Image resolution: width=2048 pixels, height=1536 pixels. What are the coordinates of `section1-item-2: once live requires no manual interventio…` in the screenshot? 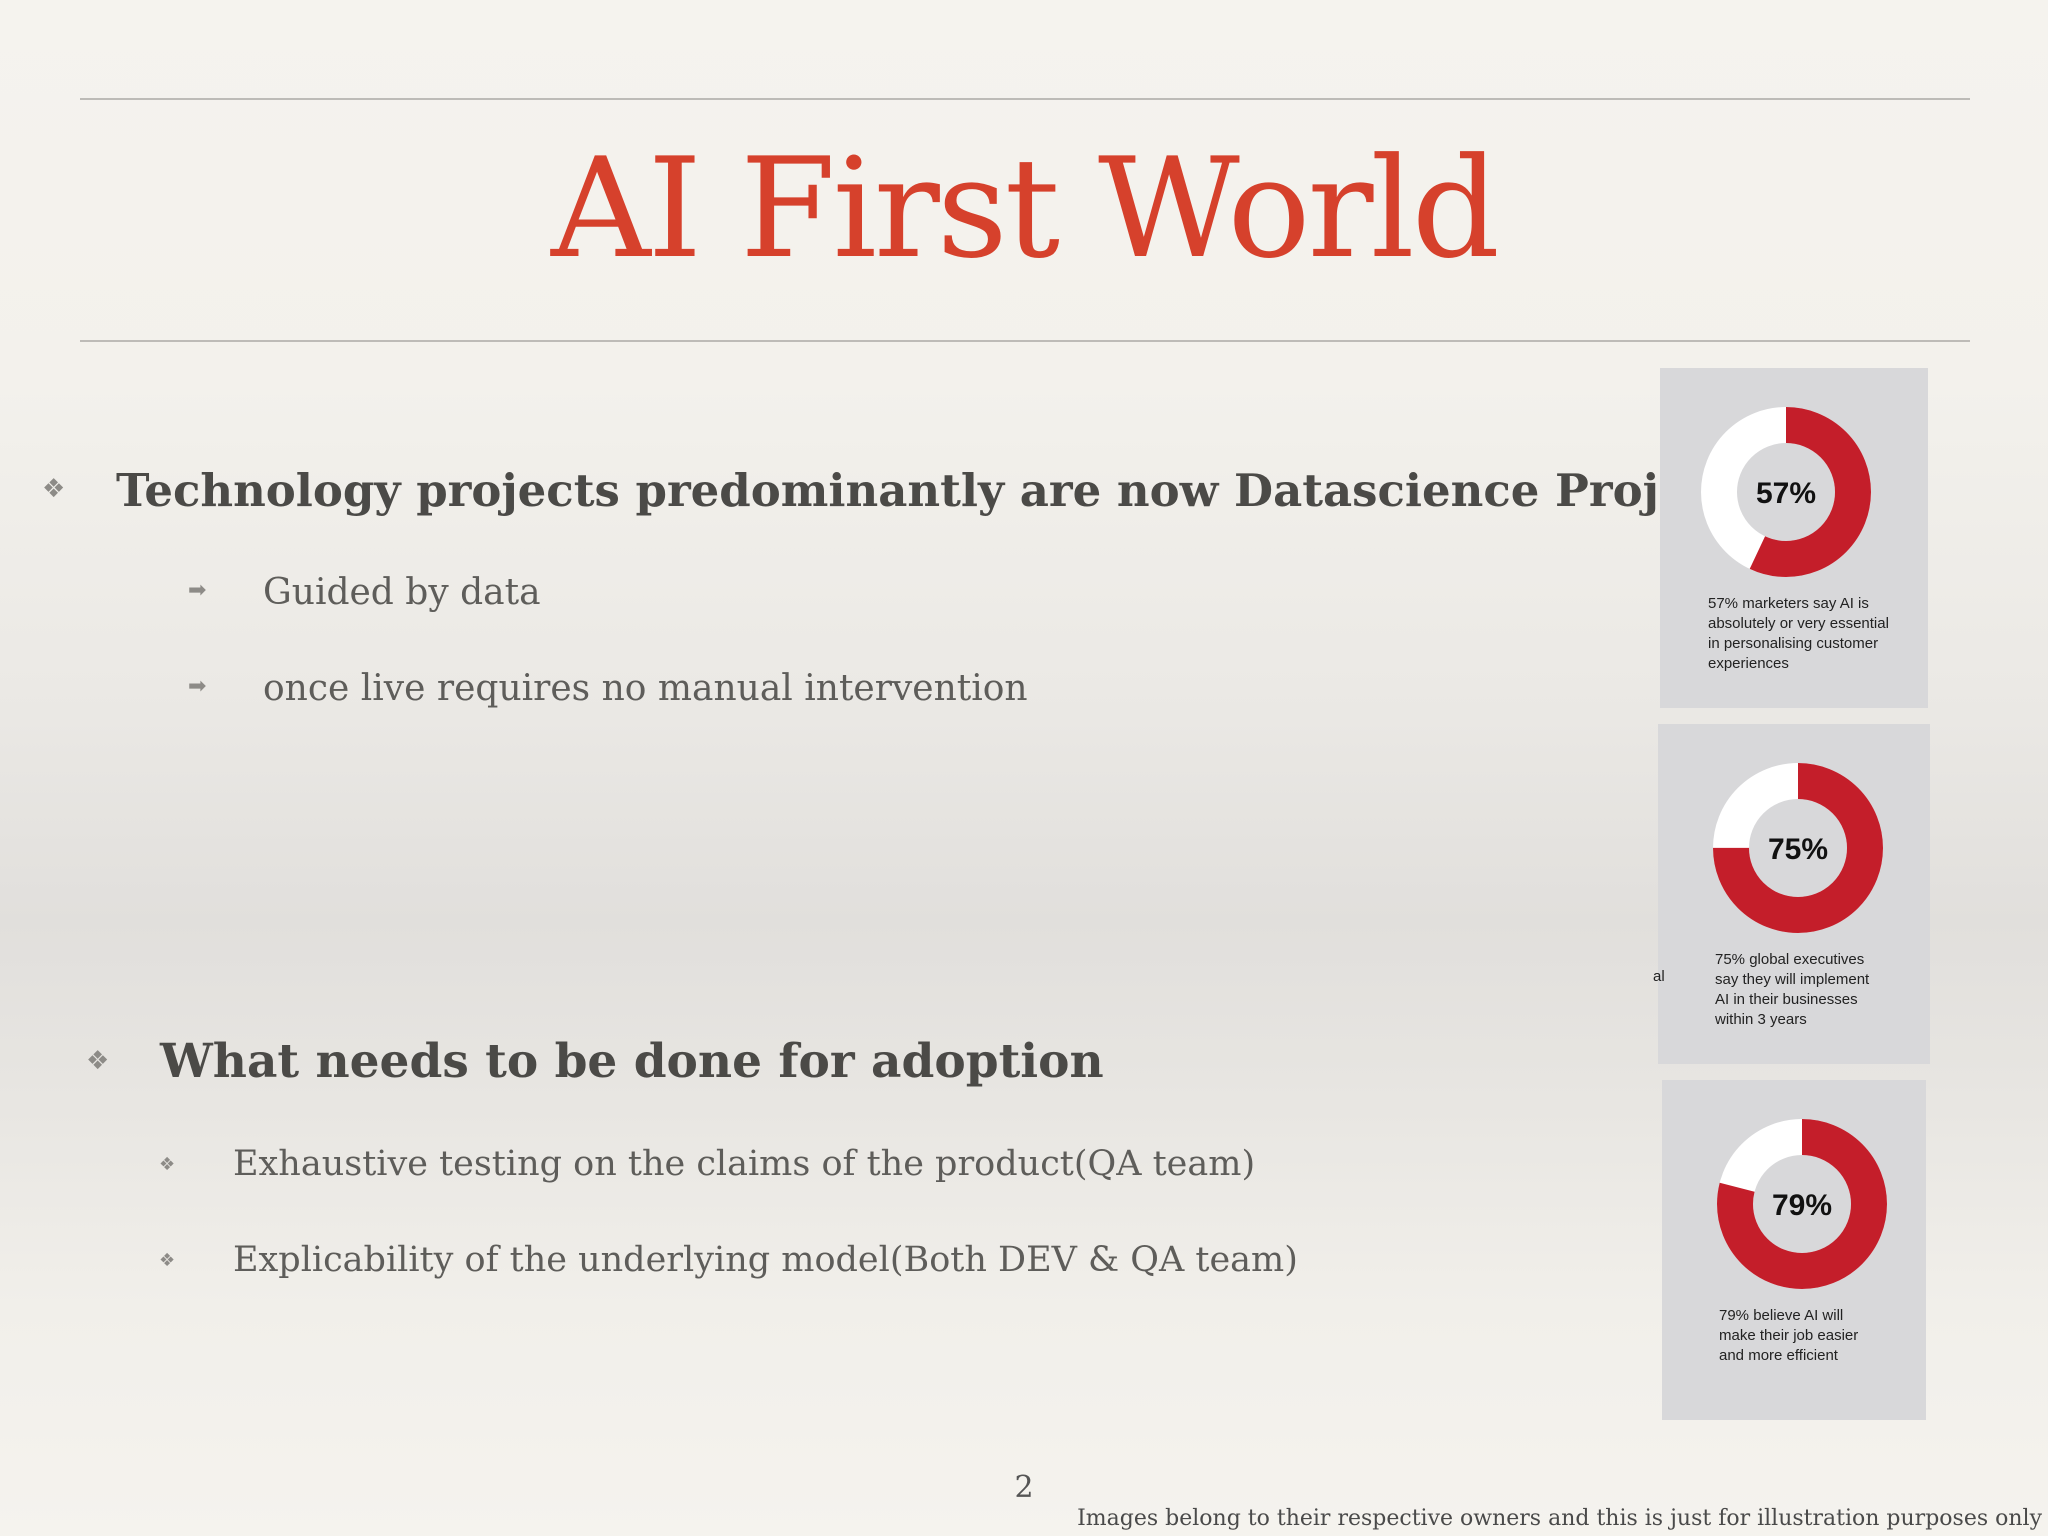 It's located at (645, 688).